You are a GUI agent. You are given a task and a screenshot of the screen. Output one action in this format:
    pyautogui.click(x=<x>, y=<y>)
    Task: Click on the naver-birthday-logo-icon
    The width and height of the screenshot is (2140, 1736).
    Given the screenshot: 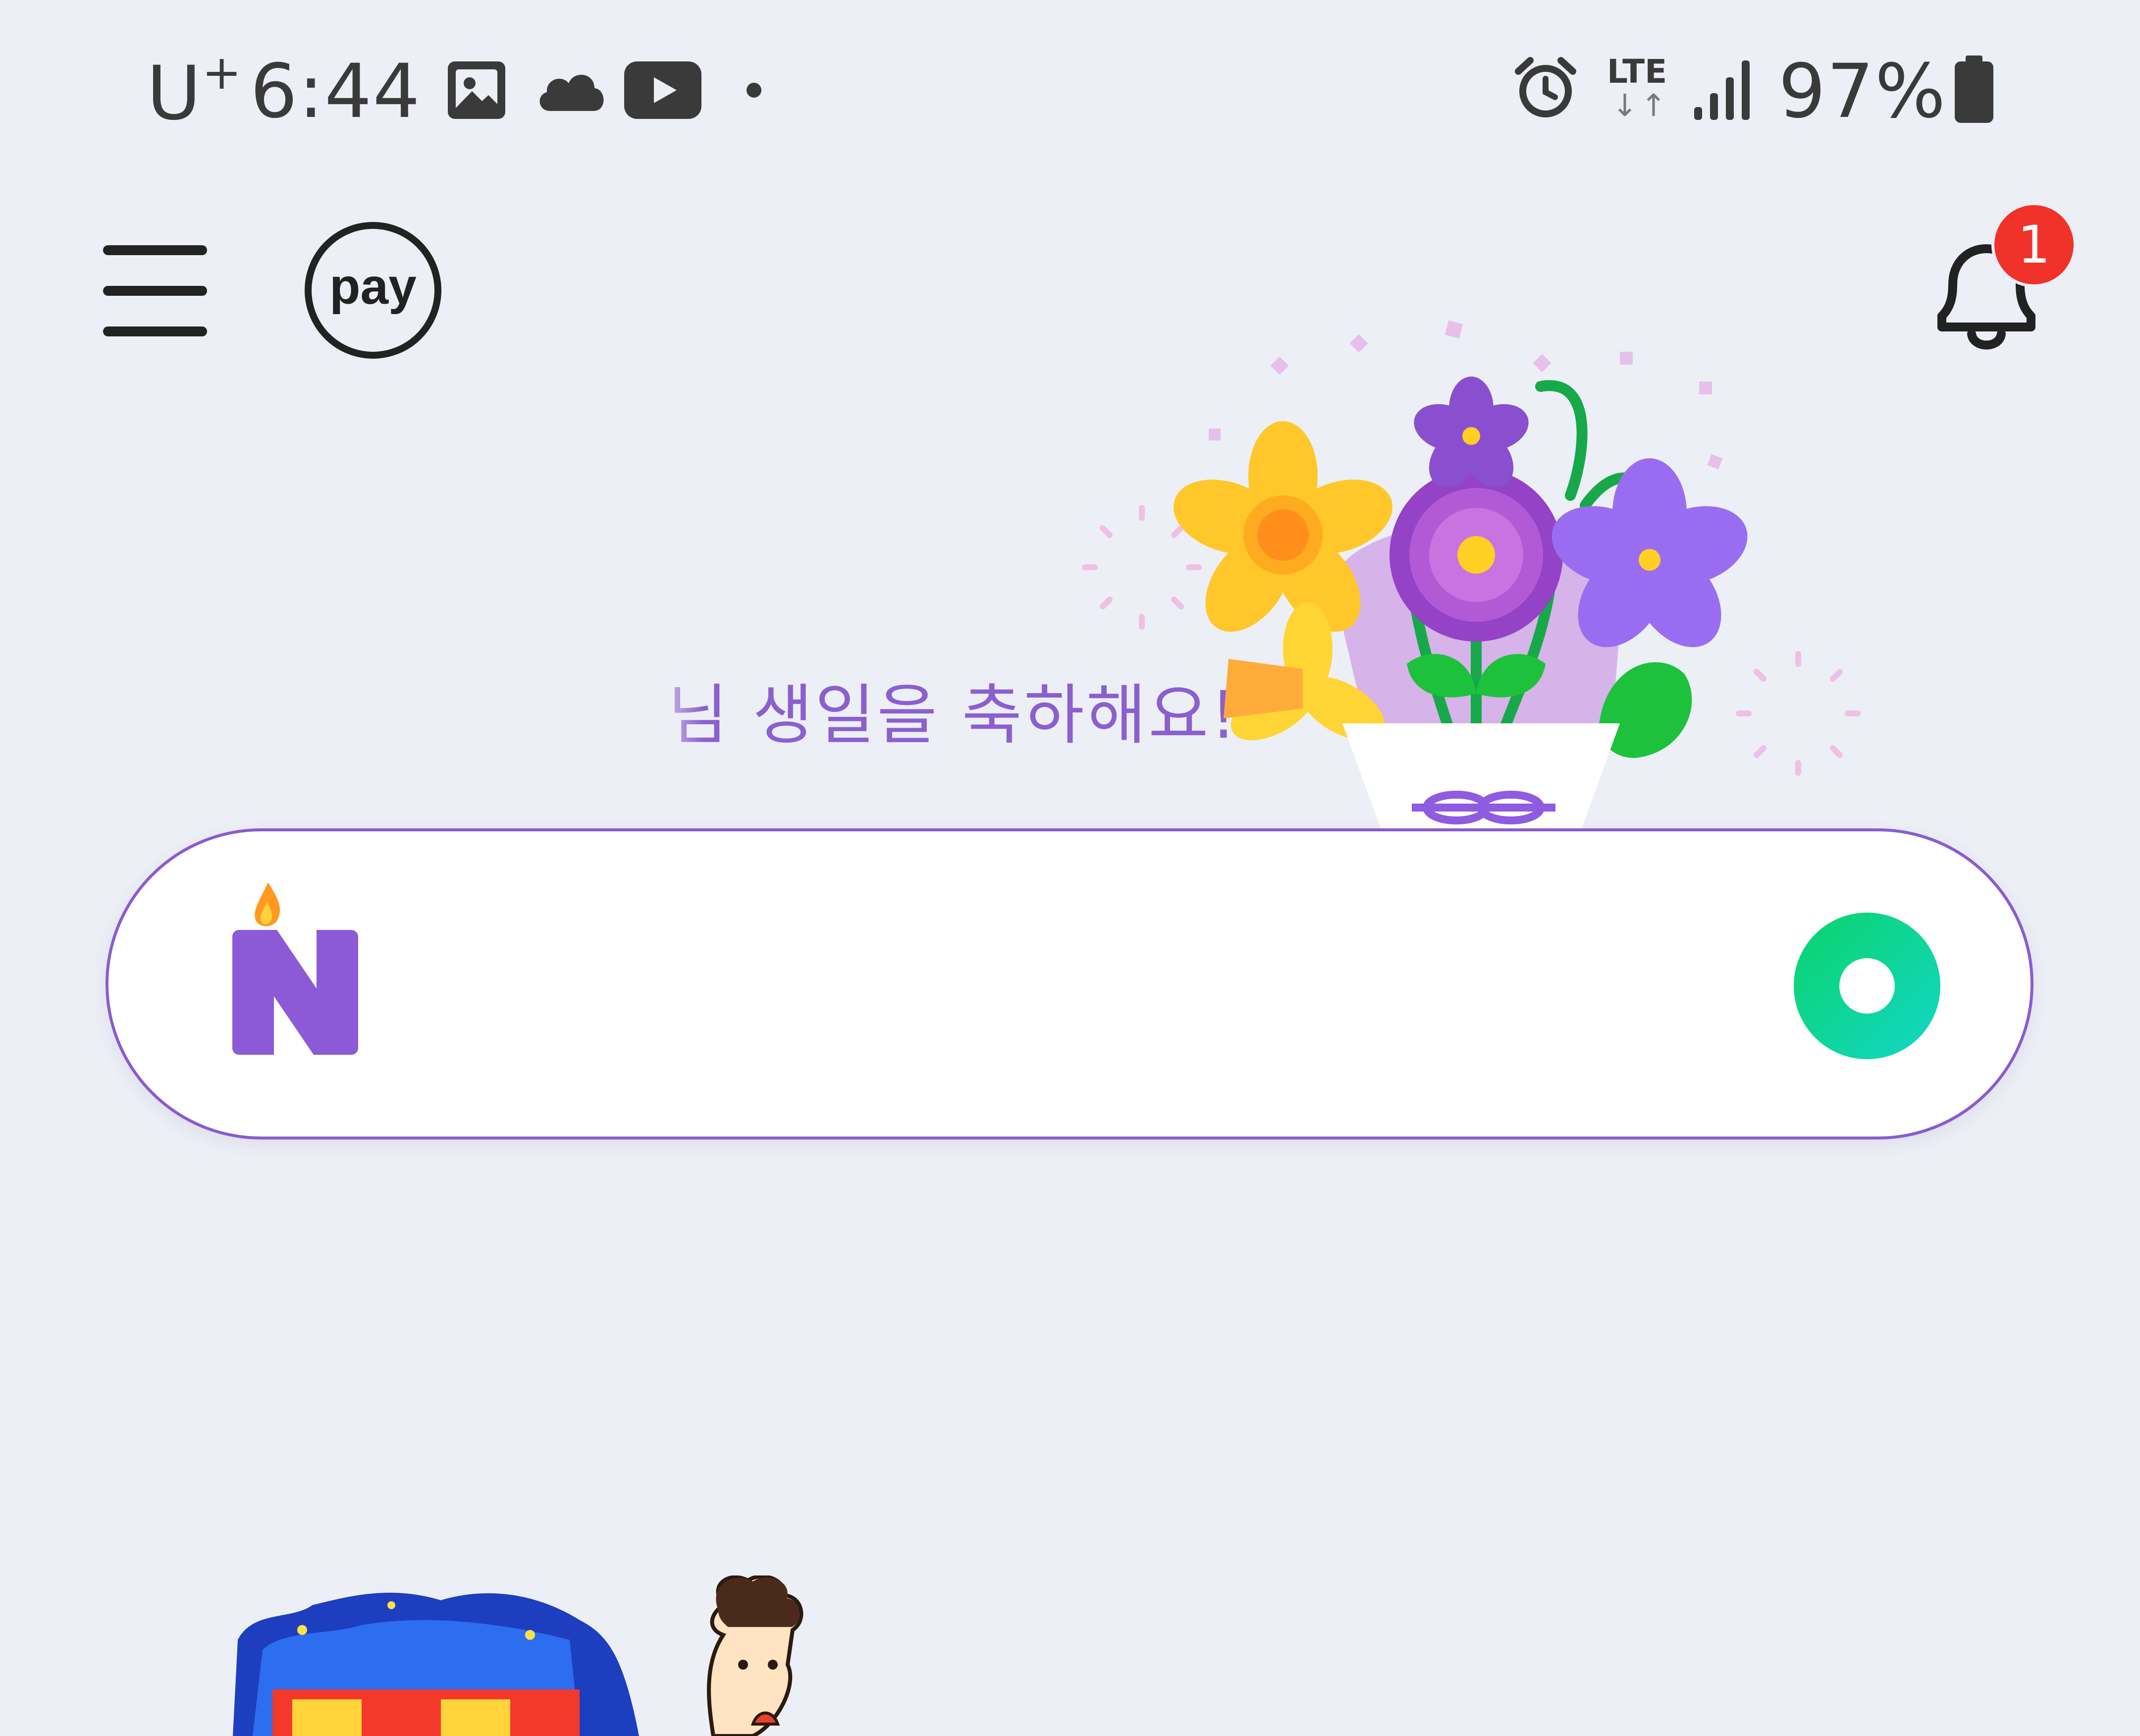 What is the action you would take?
    pyautogui.click(x=295, y=968)
    